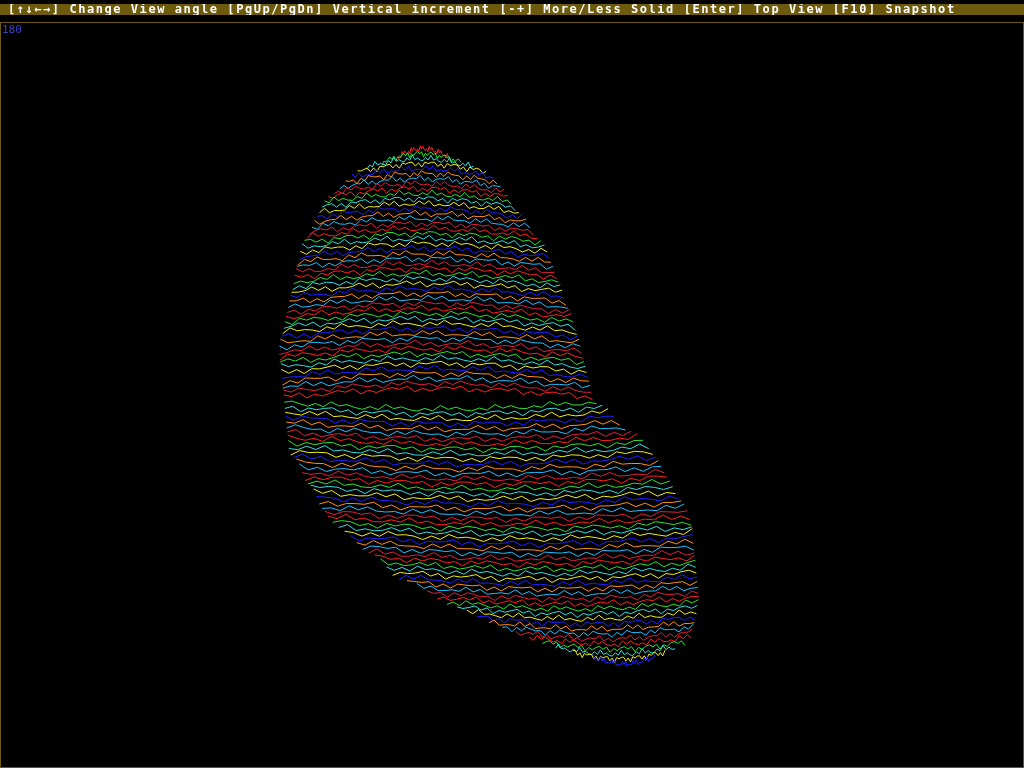 The width and height of the screenshot is (1024, 768). I want to click on angle-readout: 180, so click(12, 30).